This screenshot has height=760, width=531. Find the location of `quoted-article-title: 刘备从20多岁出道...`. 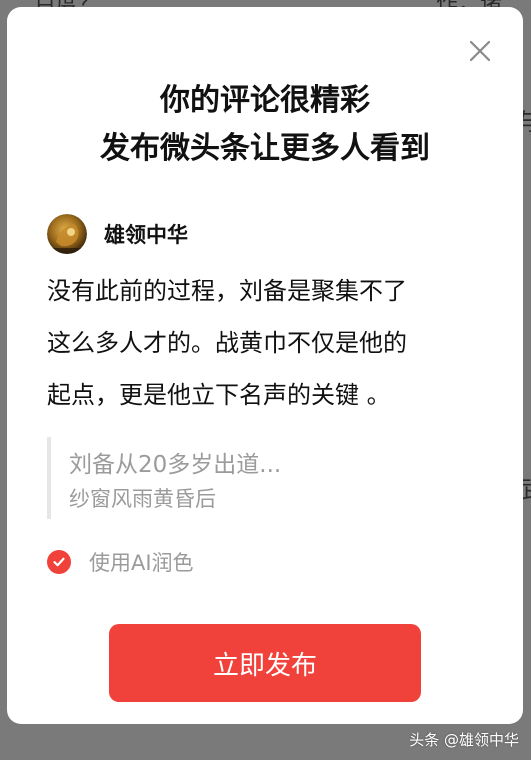

quoted-article-title: 刘备从20多岁出道... is located at coordinates (175, 465).